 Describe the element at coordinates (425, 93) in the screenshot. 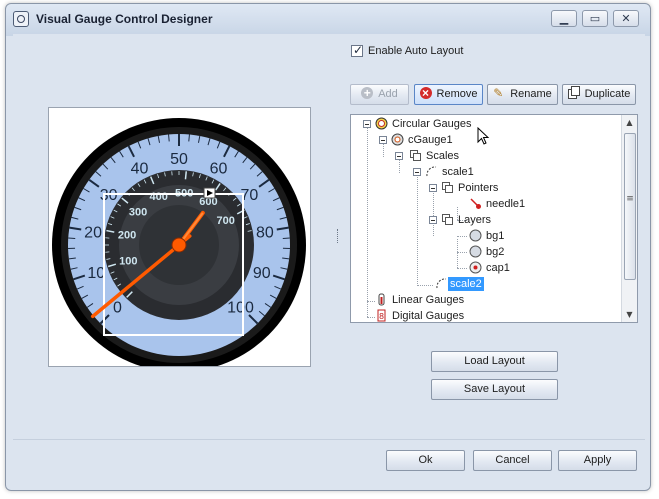

I see `remove-icon` at that location.